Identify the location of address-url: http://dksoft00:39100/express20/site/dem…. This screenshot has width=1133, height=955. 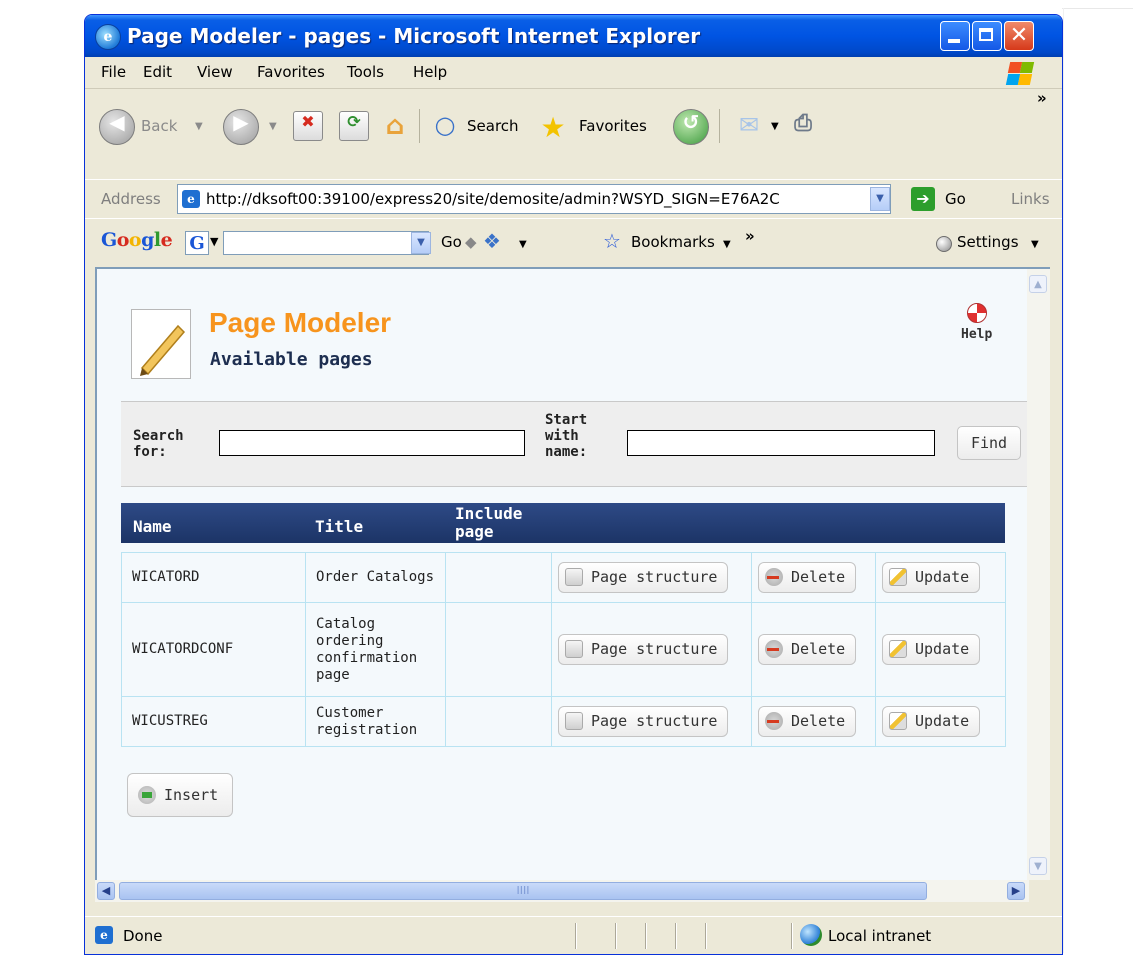
(535, 199).